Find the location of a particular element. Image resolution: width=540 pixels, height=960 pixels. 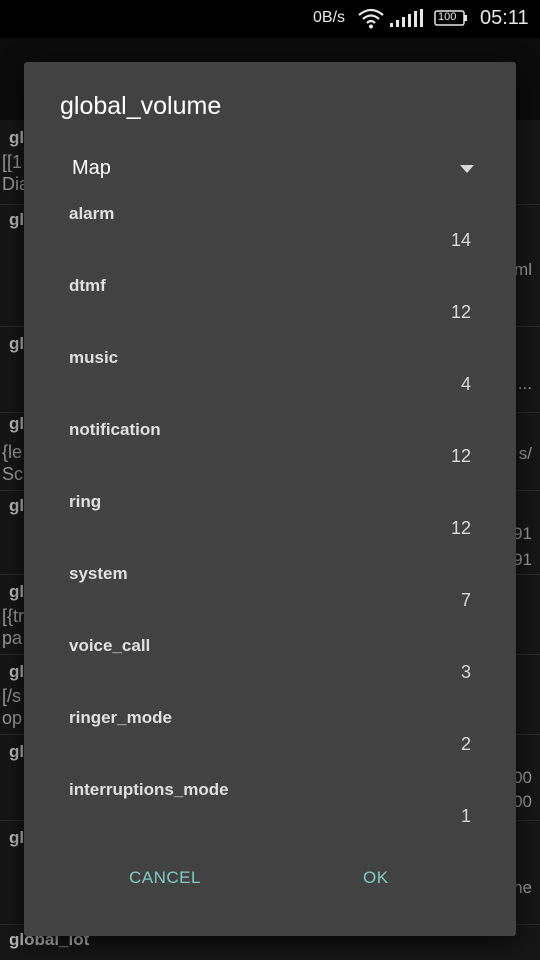

background-text: {le is located at coordinates (12, 452).